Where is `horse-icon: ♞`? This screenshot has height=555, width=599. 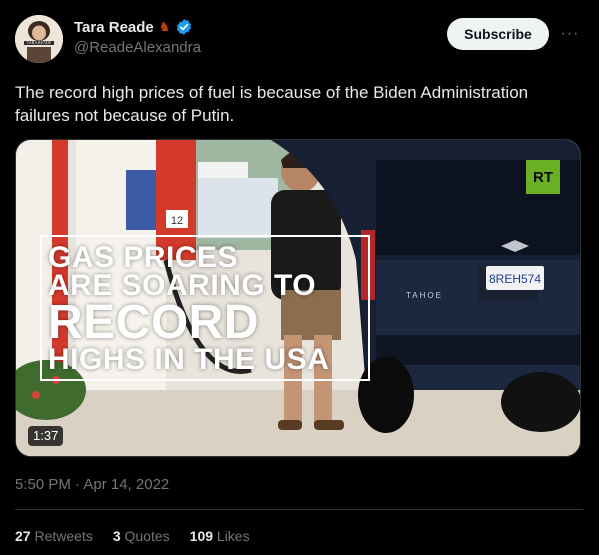 horse-icon: ♞ is located at coordinates (164, 26).